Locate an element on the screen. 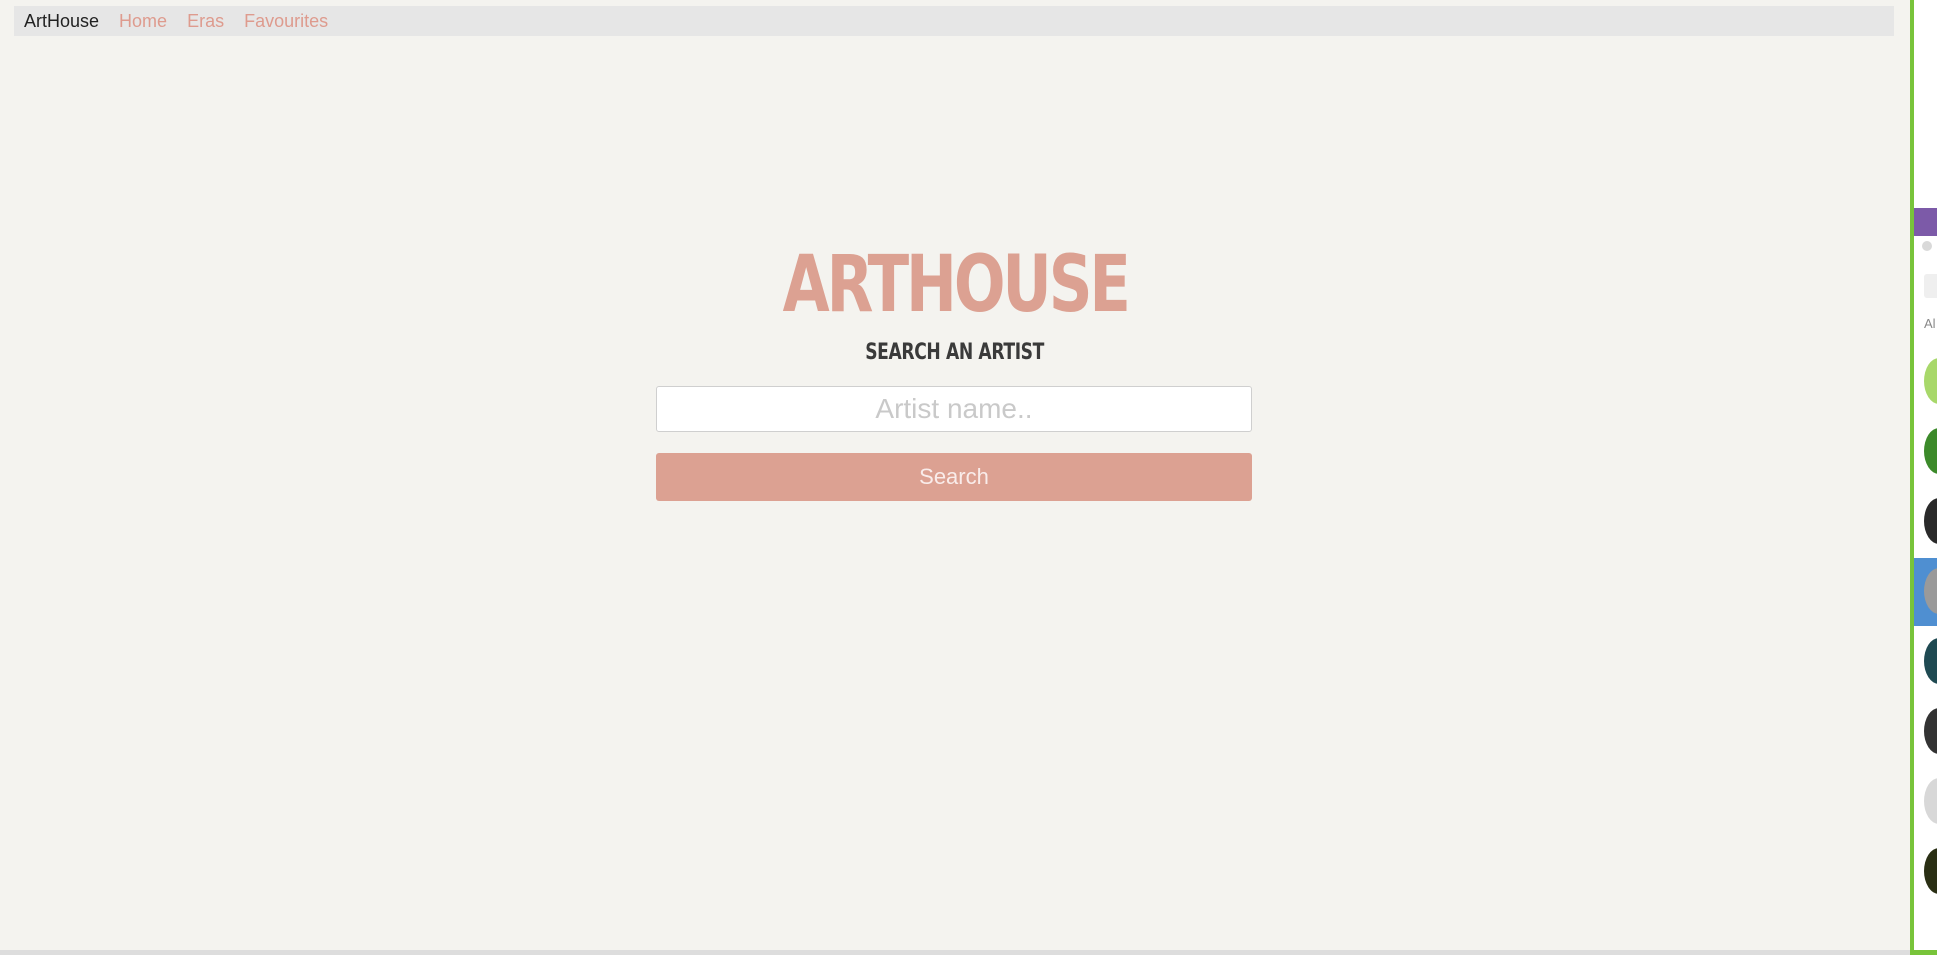 This screenshot has width=1937, height=955. subtitle-text: SEARCH AN ARTIST is located at coordinates (955, 352).